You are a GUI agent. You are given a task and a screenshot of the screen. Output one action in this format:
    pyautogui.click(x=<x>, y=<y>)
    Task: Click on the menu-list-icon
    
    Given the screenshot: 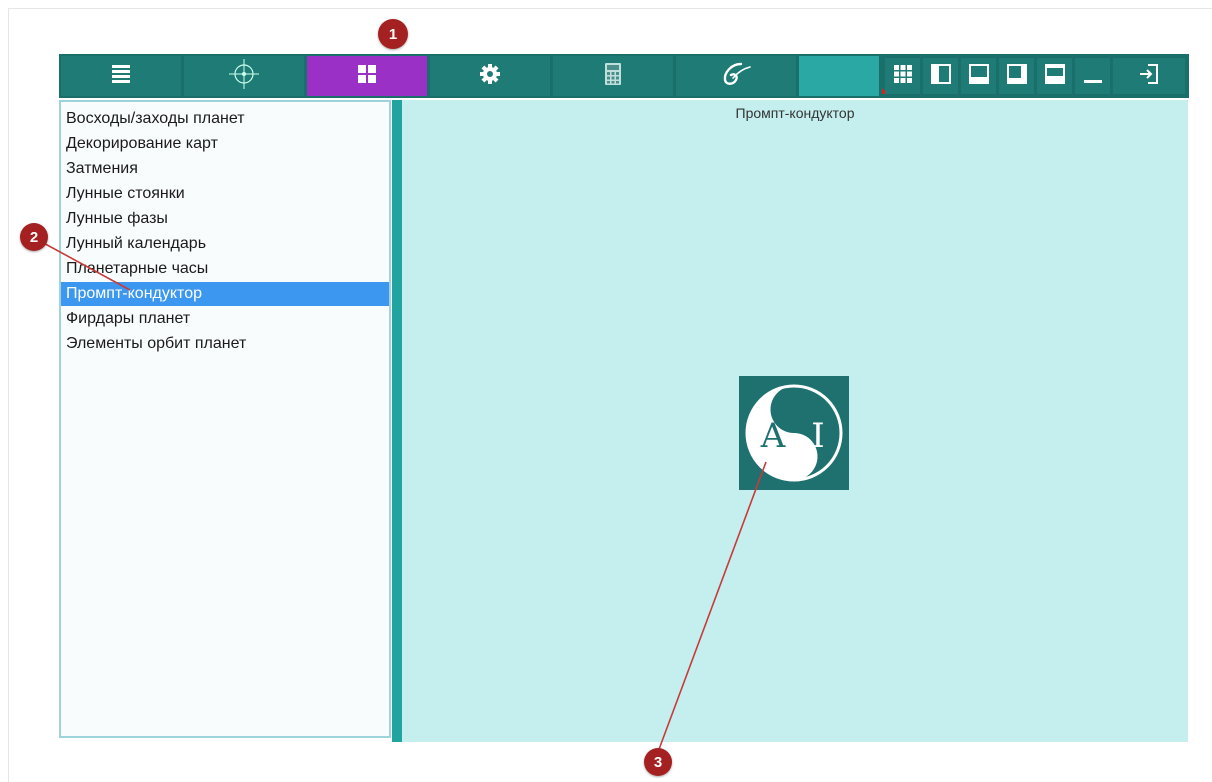 What is the action you would take?
    pyautogui.click(x=121, y=76)
    